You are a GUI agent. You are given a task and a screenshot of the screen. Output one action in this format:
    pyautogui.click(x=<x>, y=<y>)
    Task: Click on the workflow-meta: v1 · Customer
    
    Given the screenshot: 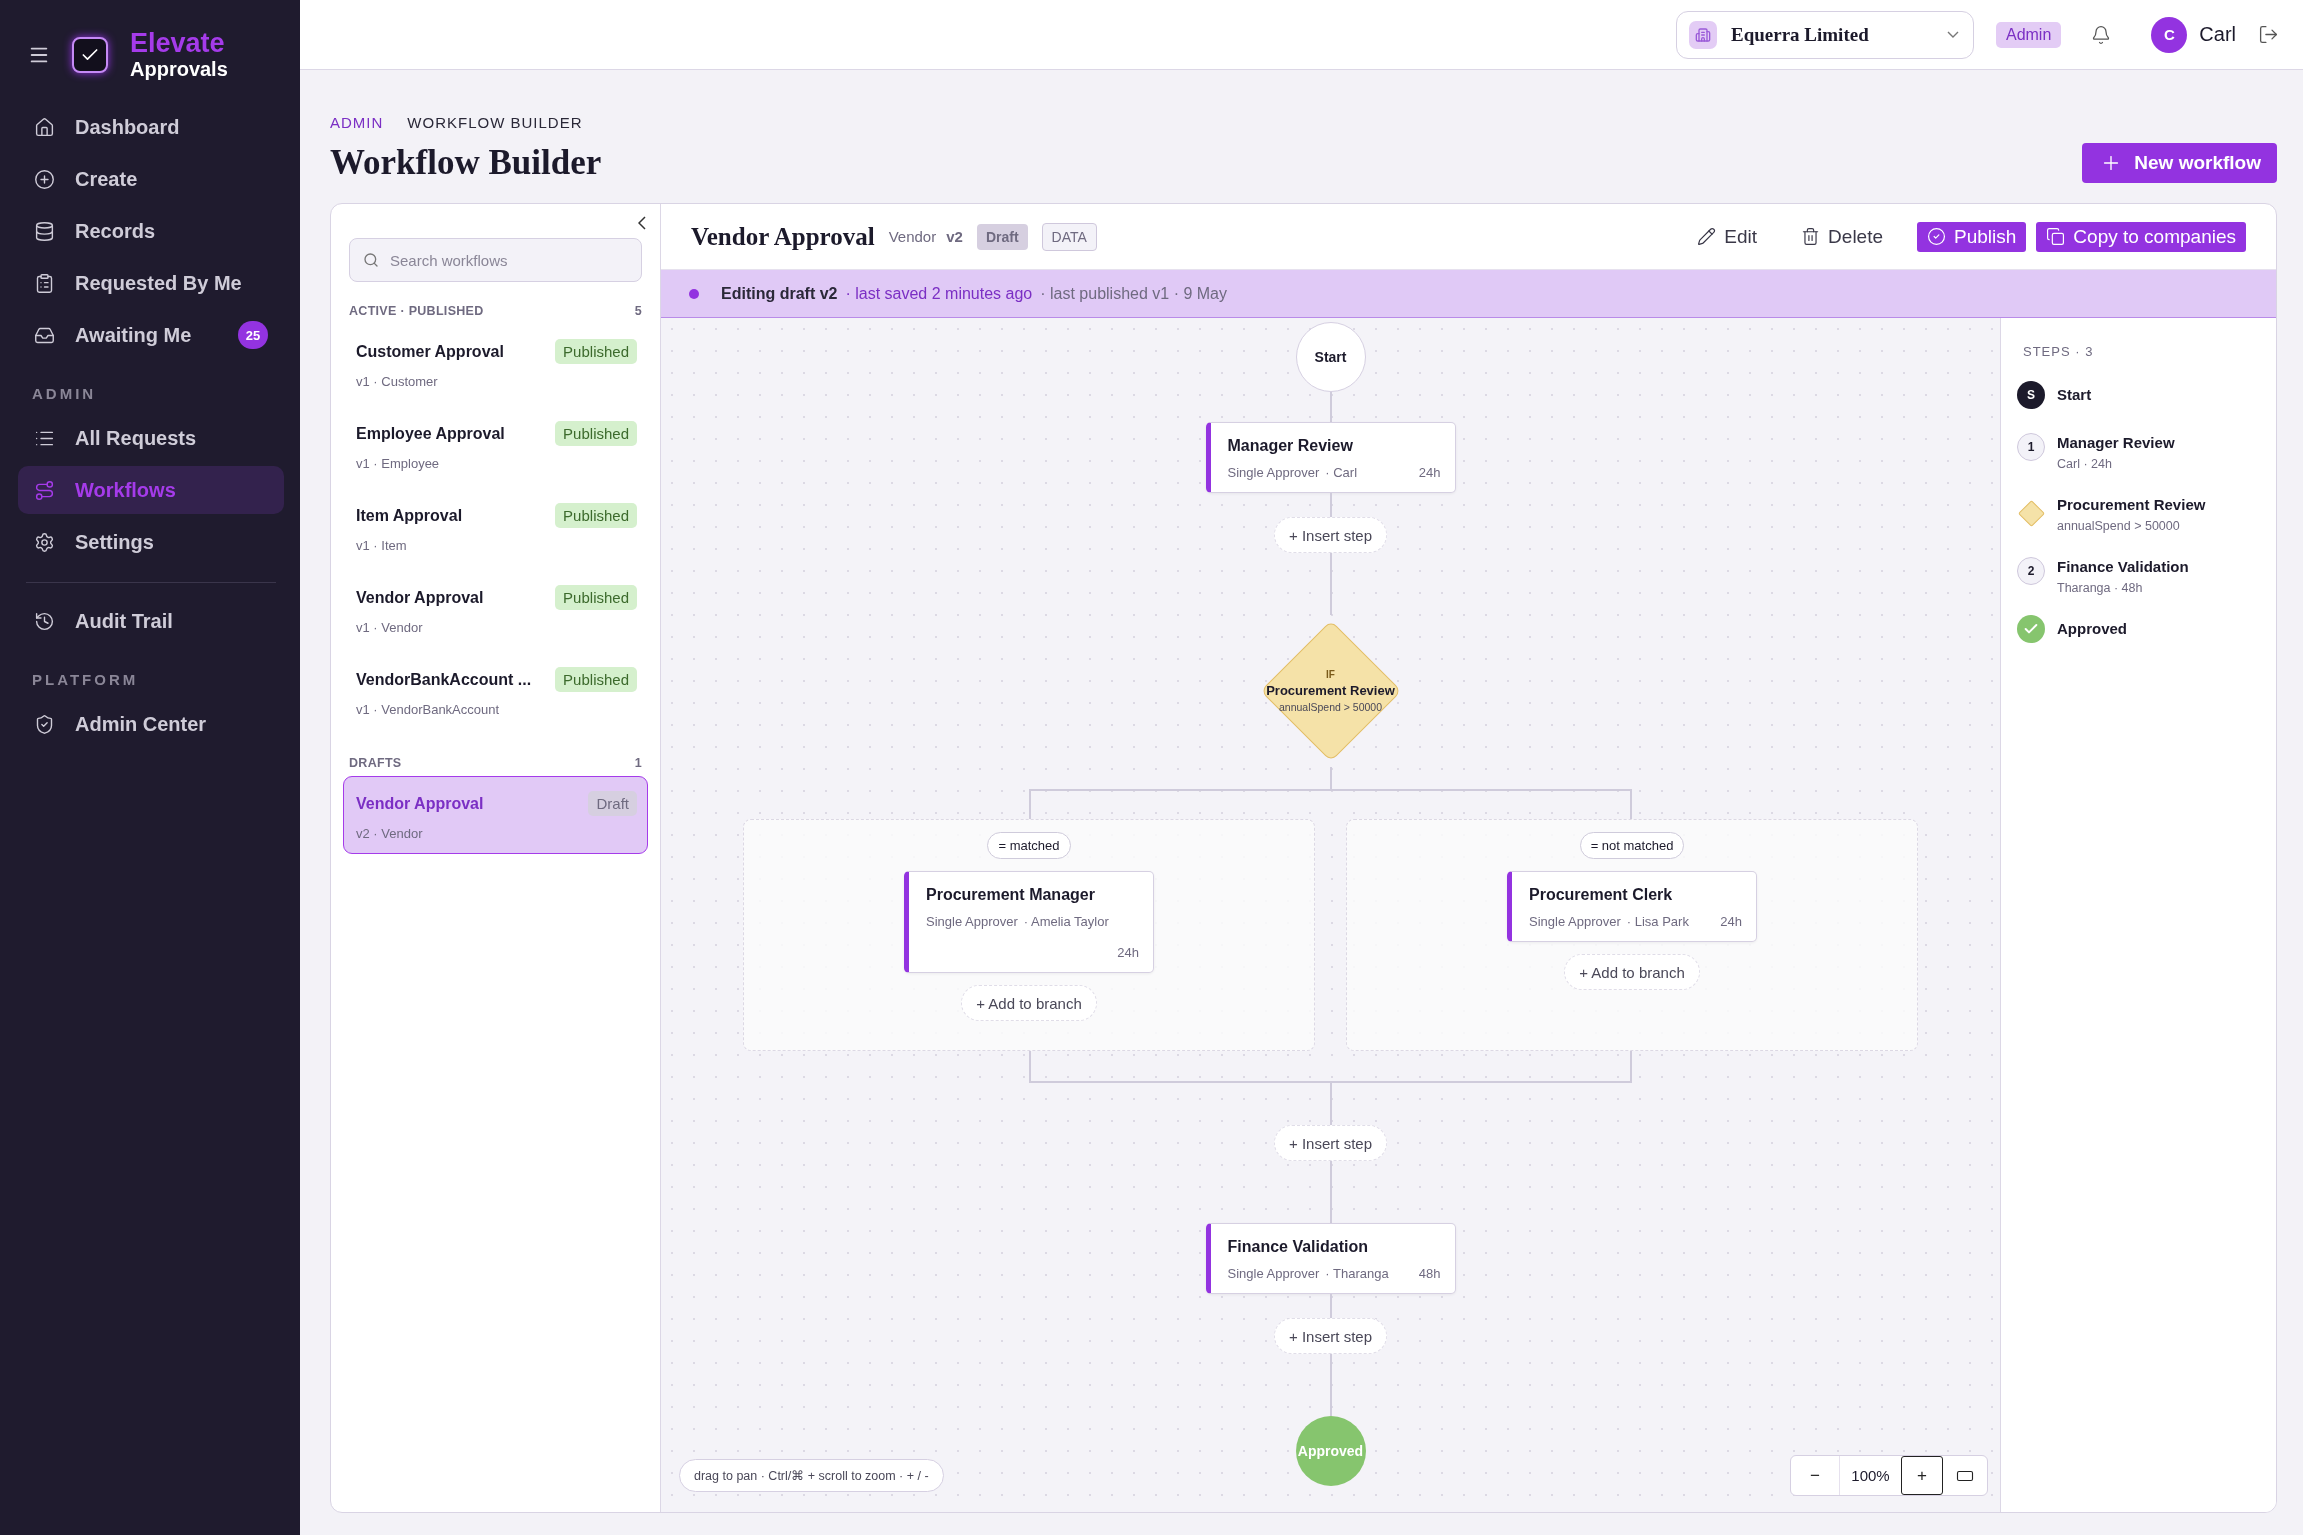 What is the action you would take?
    pyautogui.click(x=397, y=381)
    